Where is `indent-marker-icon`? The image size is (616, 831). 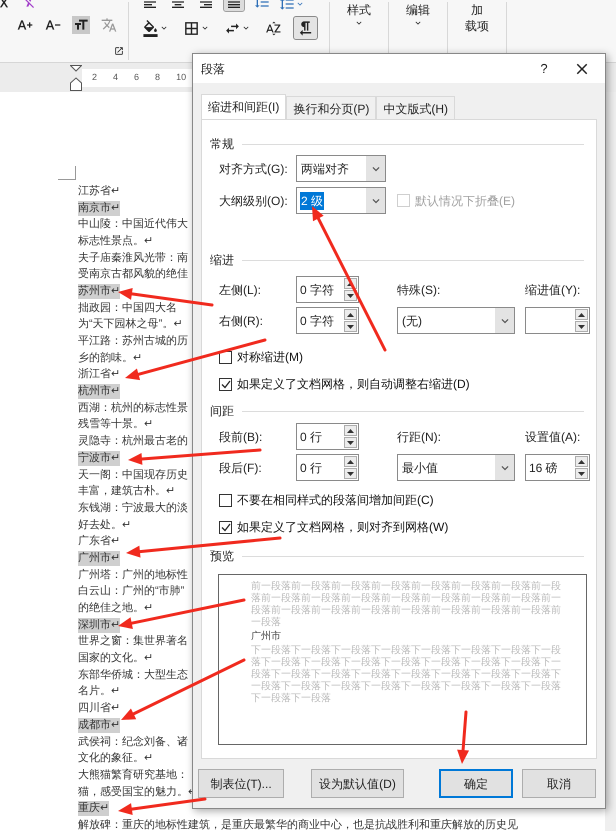
indent-marker-icon is located at coordinates (76, 77).